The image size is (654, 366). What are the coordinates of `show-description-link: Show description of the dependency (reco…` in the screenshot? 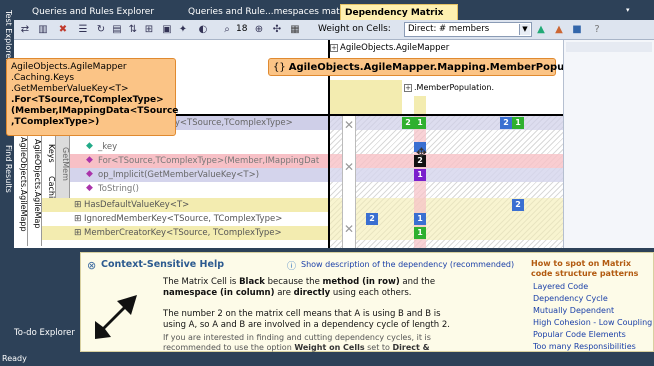 It's located at (407, 264).